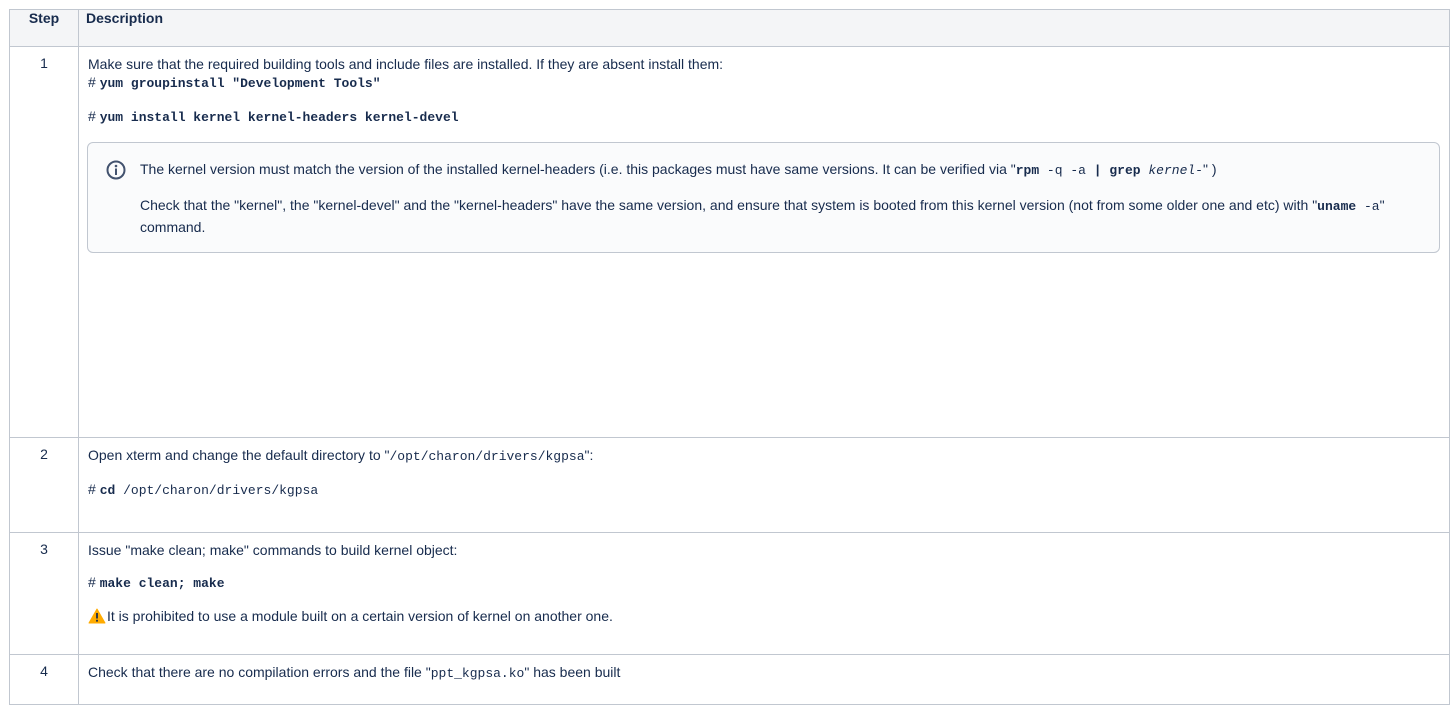 The height and width of the screenshot is (705, 1450). I want to click on step-number: 1, so click(44, 242).